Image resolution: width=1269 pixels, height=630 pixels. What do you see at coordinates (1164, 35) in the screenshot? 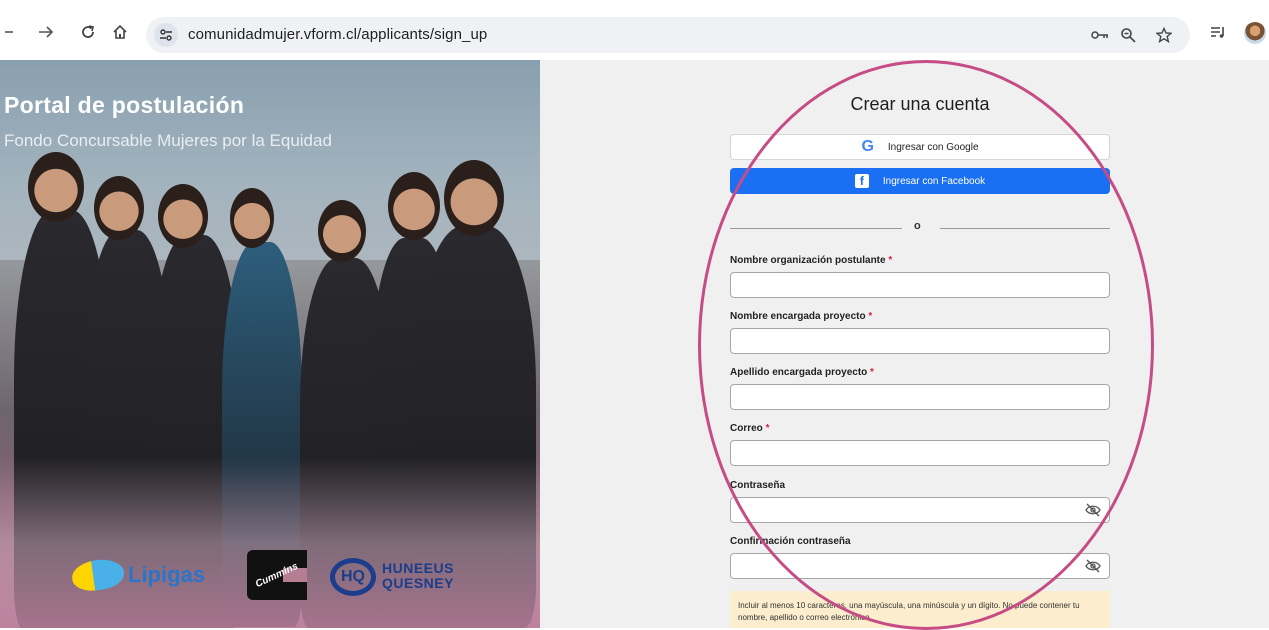
I see `bookmark-star-icon` at bounding box center [1164, 35].